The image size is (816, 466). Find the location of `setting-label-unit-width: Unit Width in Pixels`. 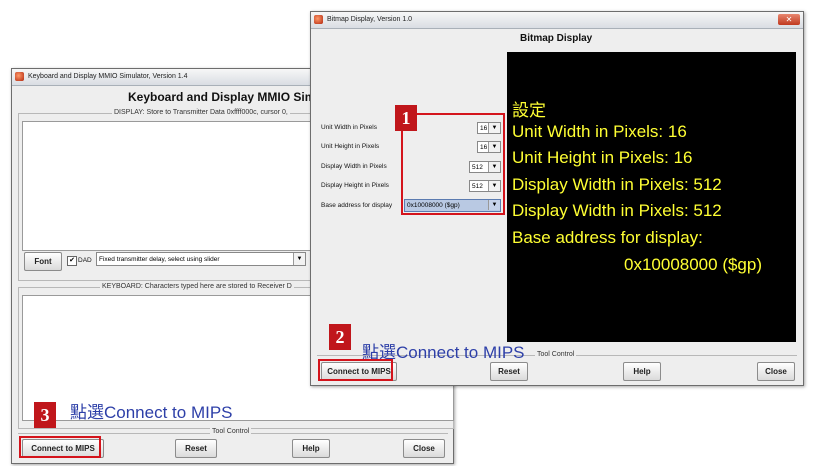

setting-label-unit-width: Unit Width in Pixels is located at coordinates (349, 127).